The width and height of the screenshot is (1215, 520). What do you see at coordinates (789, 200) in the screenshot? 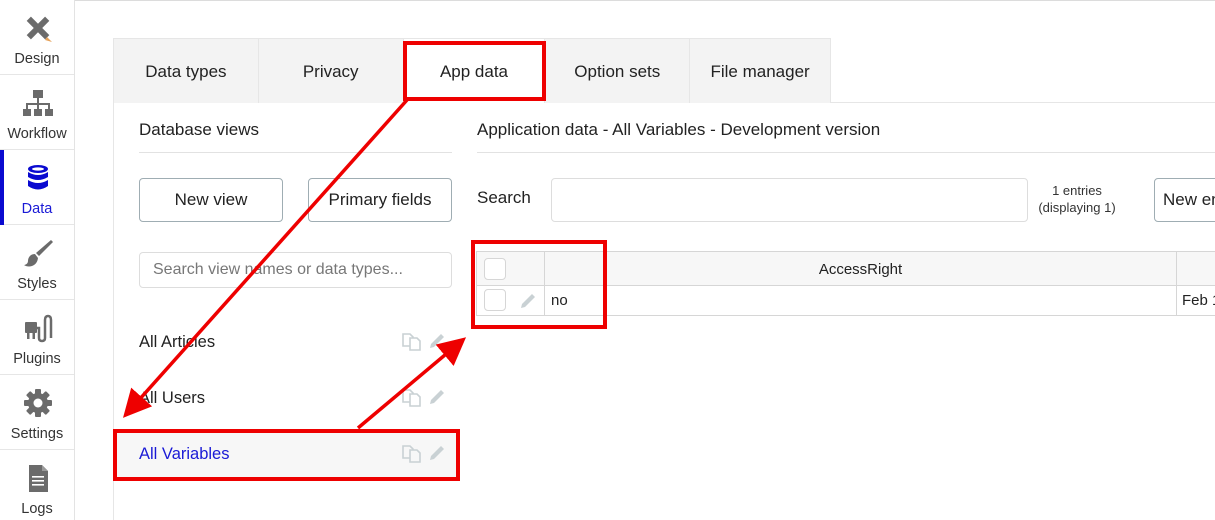
I see `data-search-input` at bounding box center [789, 200].